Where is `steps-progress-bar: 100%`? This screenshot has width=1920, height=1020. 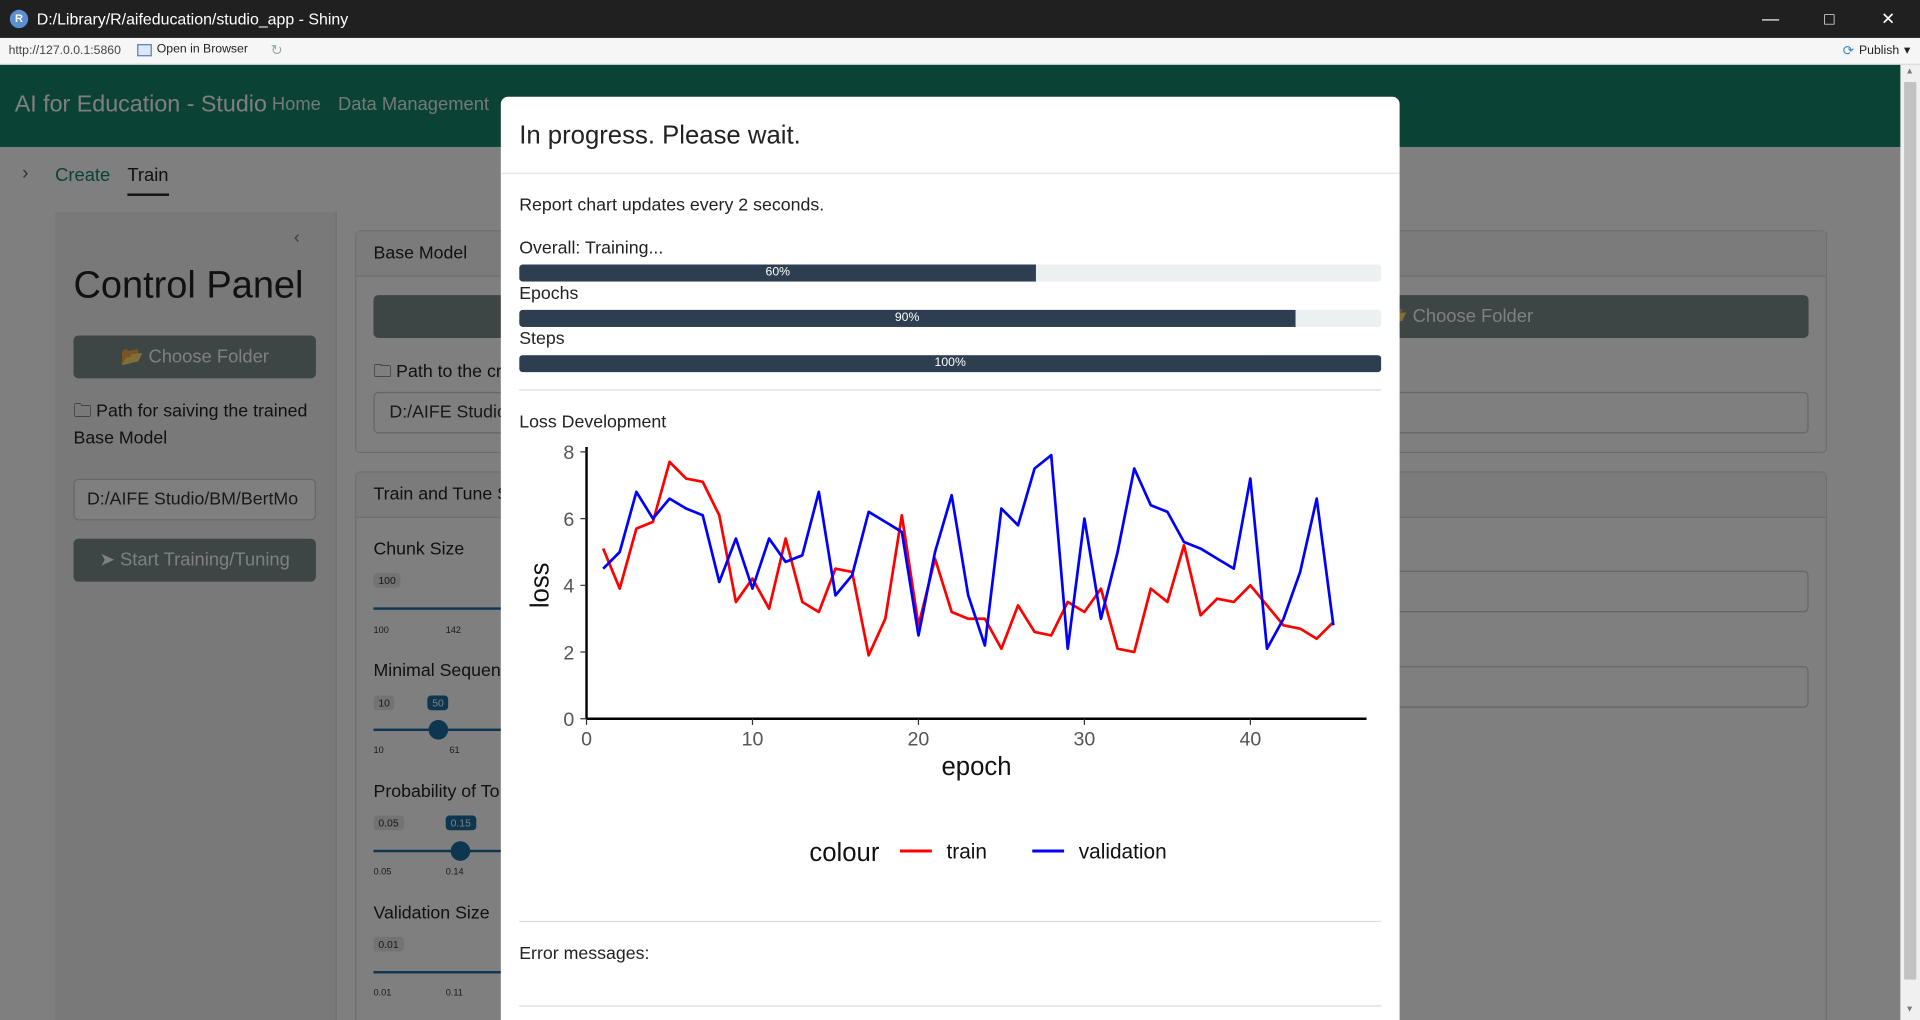
steps-progress-bar: 100% is located at coordinates (950, 364).